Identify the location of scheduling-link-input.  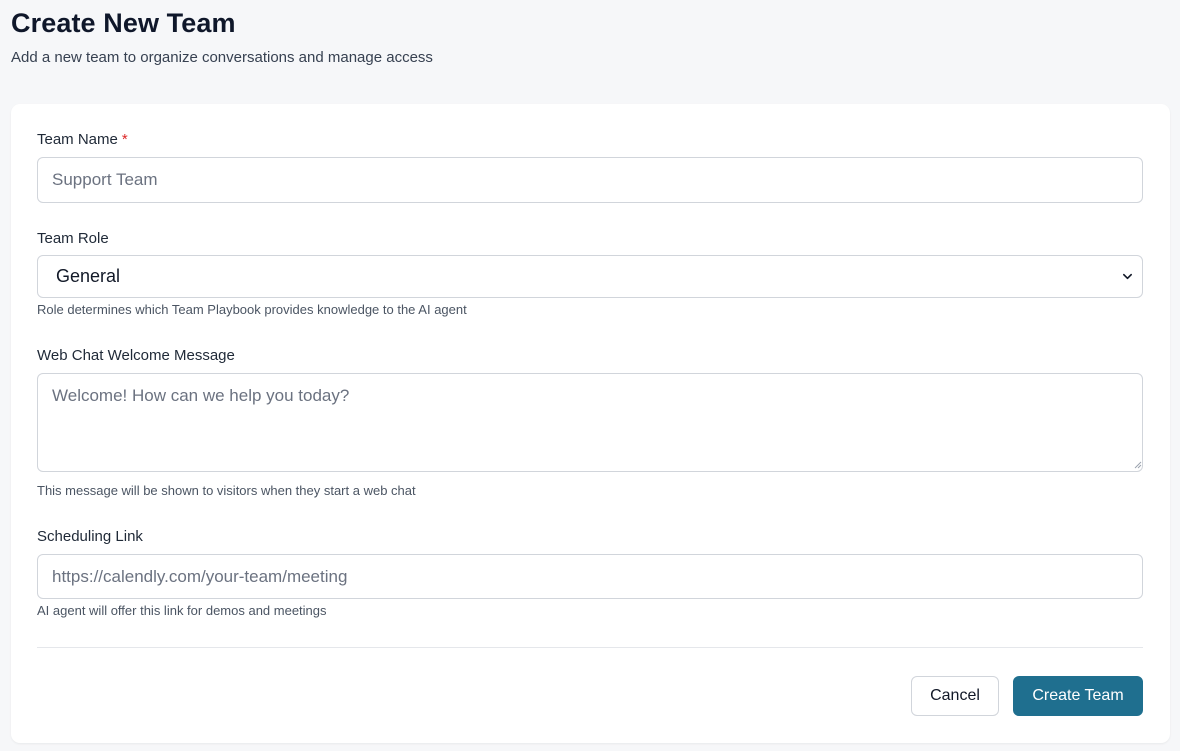
(590, 576).